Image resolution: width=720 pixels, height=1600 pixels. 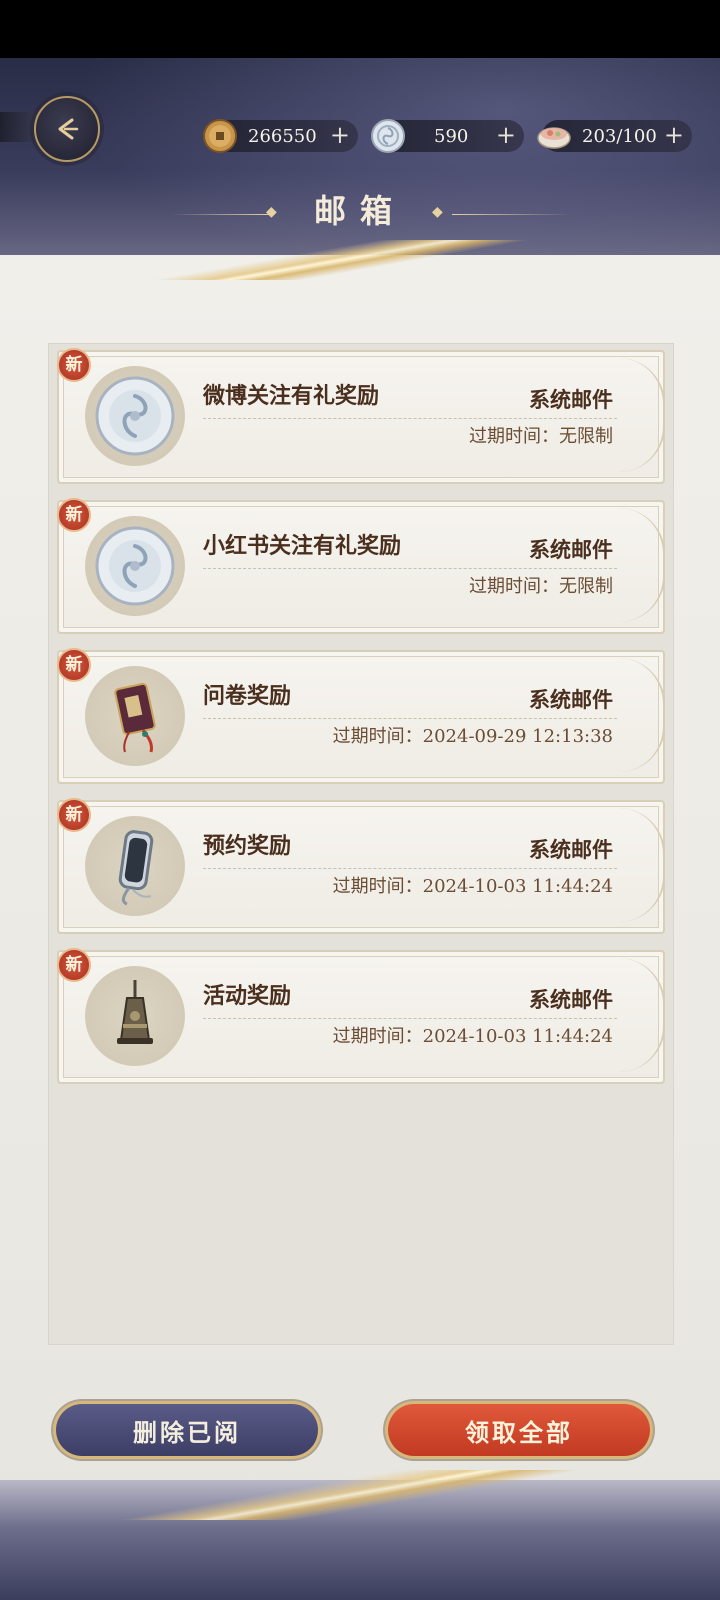 I want to click on title-line-right, so click(x=512, y=214).